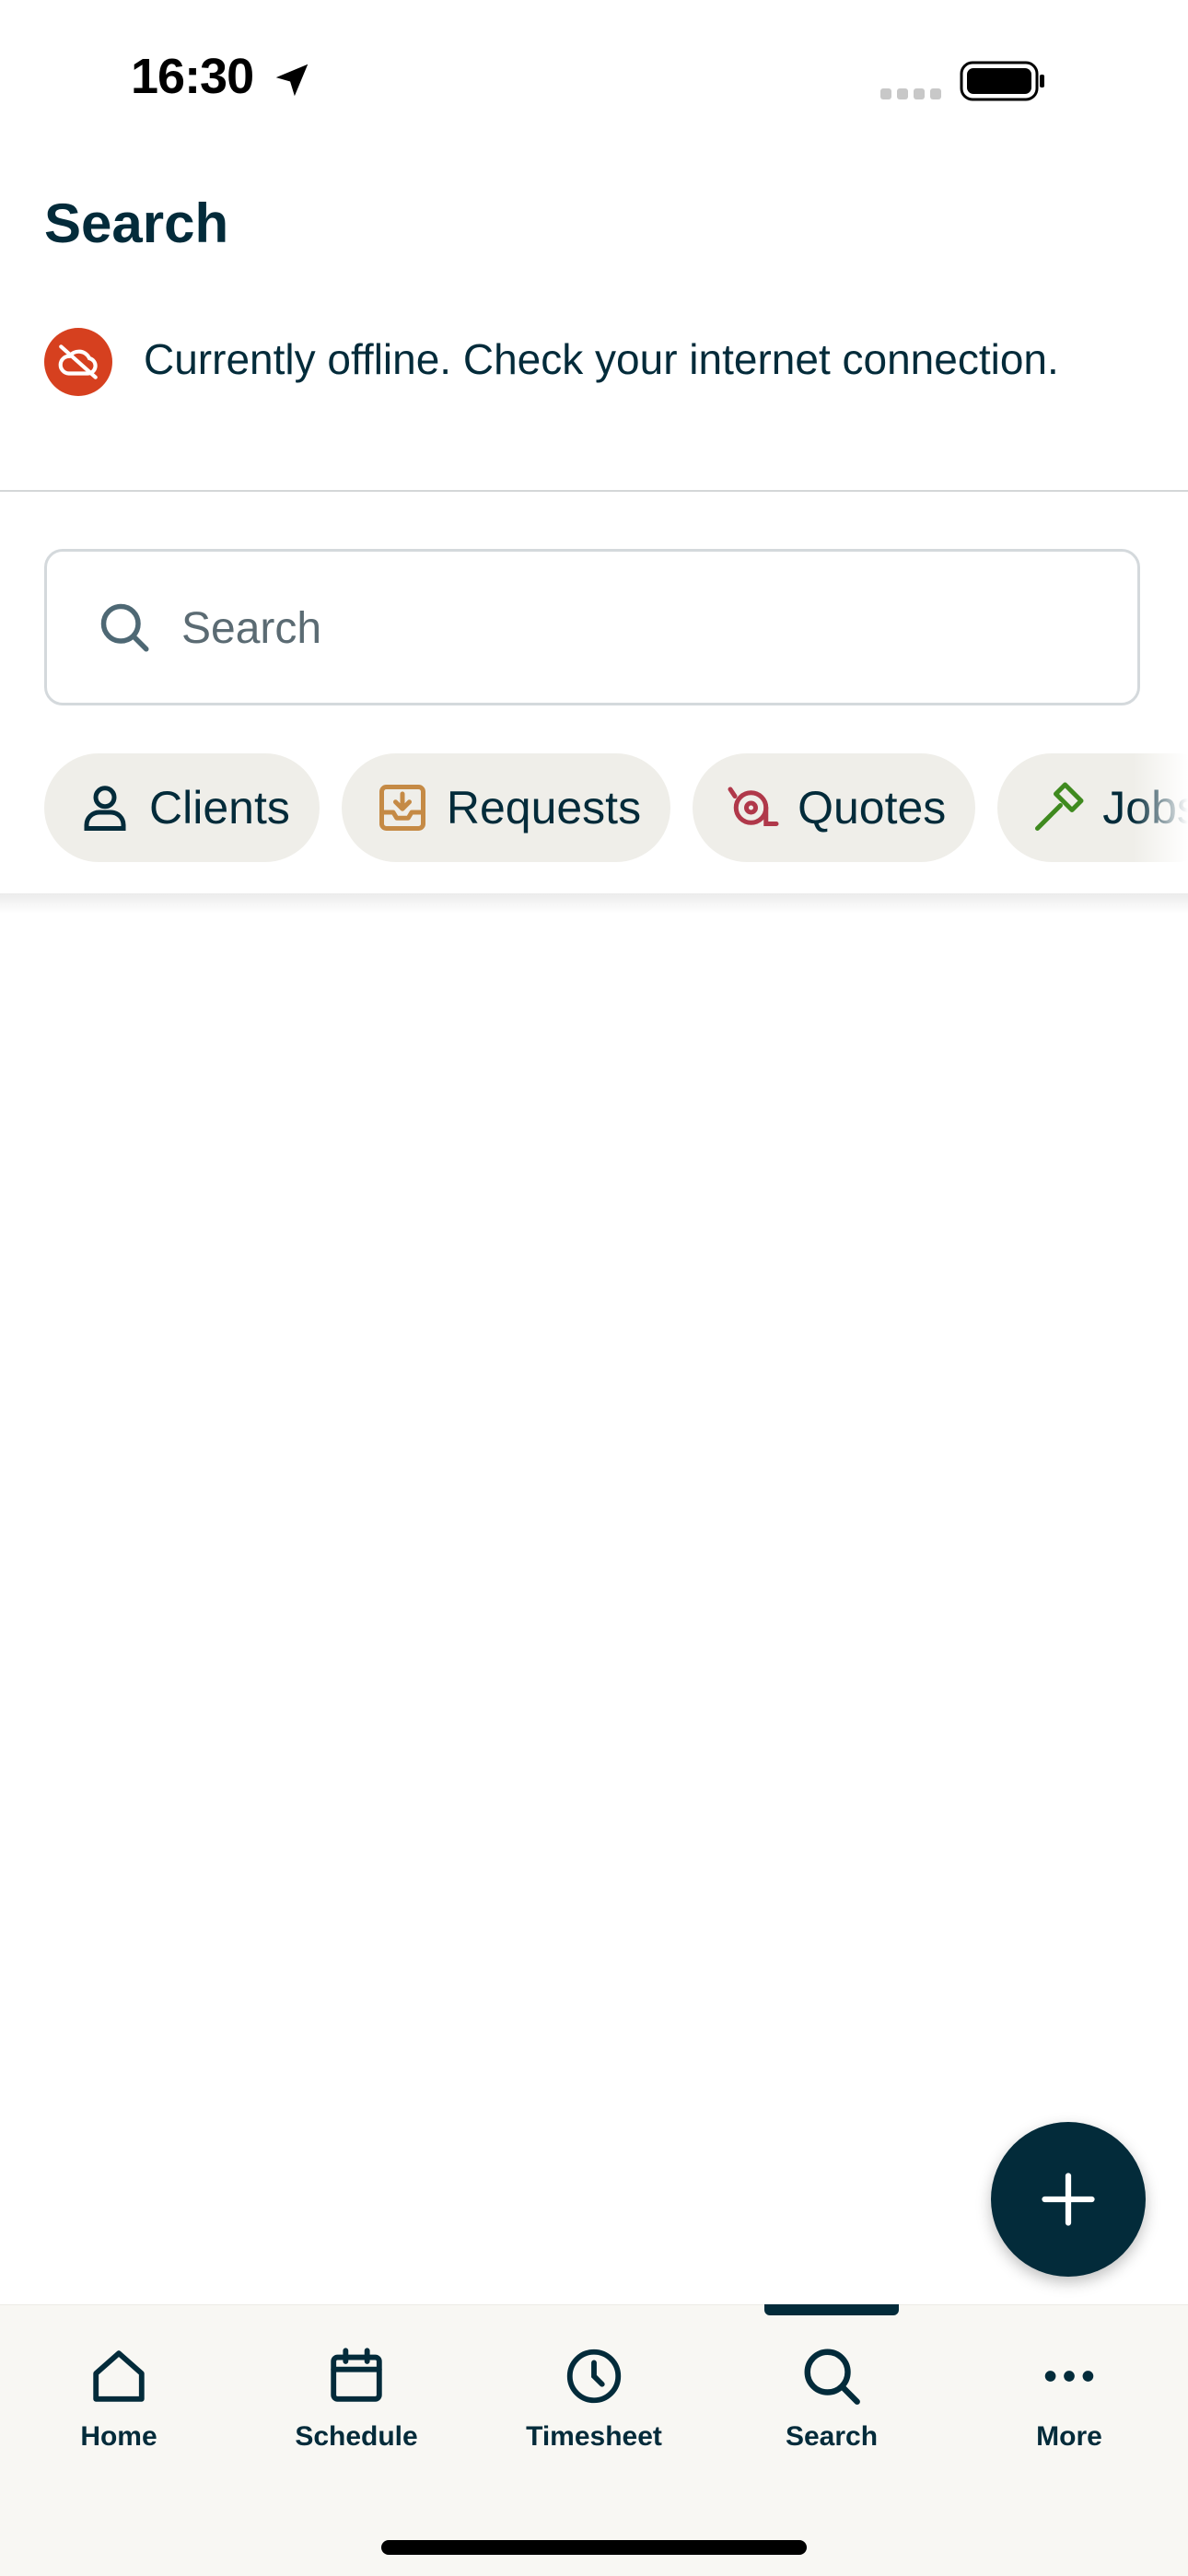  I want to click on tab-timesheet: Timesheet, so click(594, 2397).